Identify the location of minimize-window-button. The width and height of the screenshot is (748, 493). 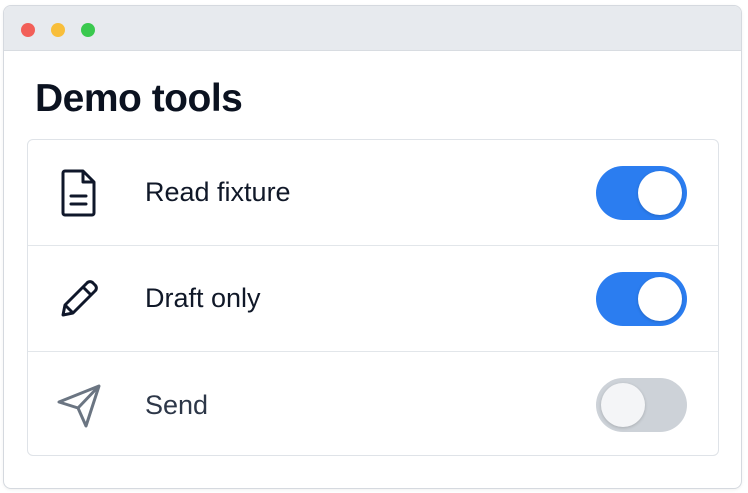
(58, 30).